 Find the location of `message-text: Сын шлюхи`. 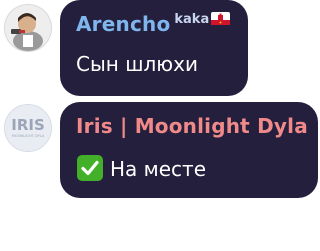

message-text: Сын шлюхи is located at coordinates (137, 64).